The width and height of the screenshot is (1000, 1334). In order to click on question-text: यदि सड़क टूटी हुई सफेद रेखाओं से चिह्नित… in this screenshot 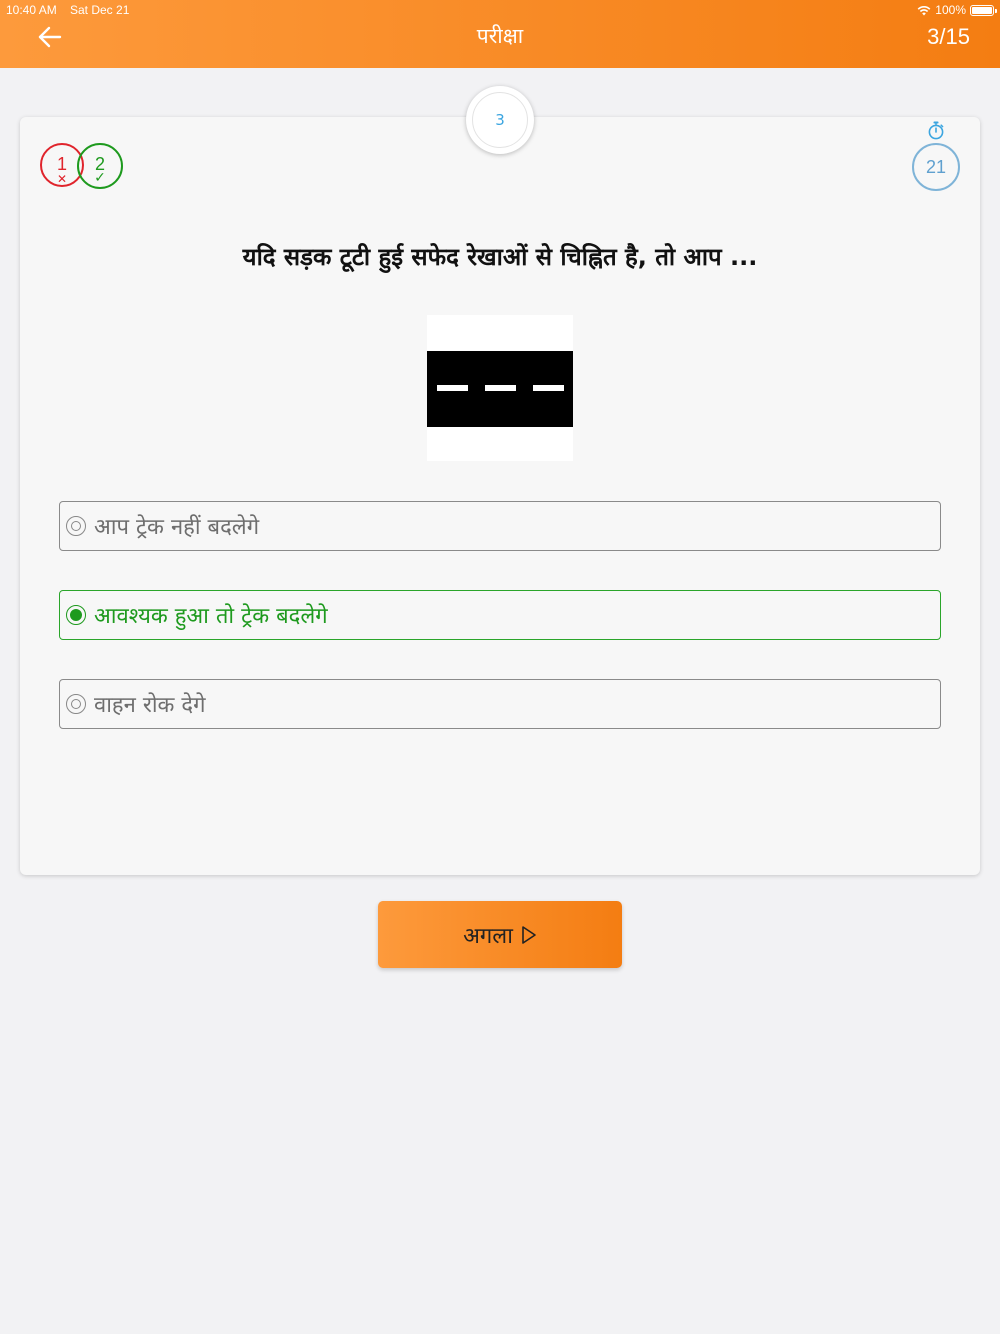, I will do `click(500, 257)`.